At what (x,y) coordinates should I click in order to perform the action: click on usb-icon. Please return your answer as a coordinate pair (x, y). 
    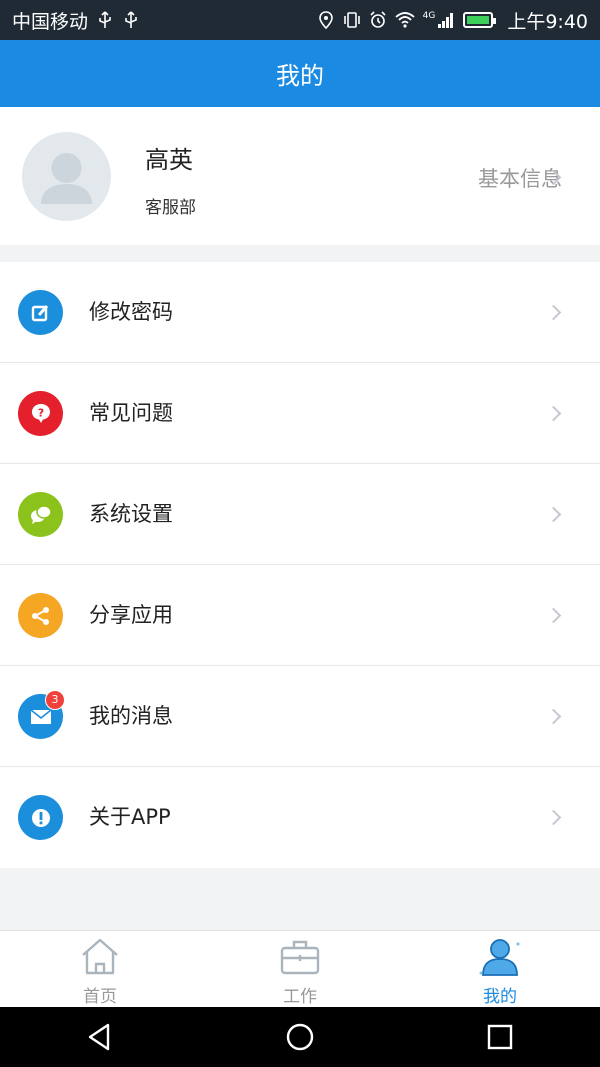
    Looking at the image, I should click on (105, 19).